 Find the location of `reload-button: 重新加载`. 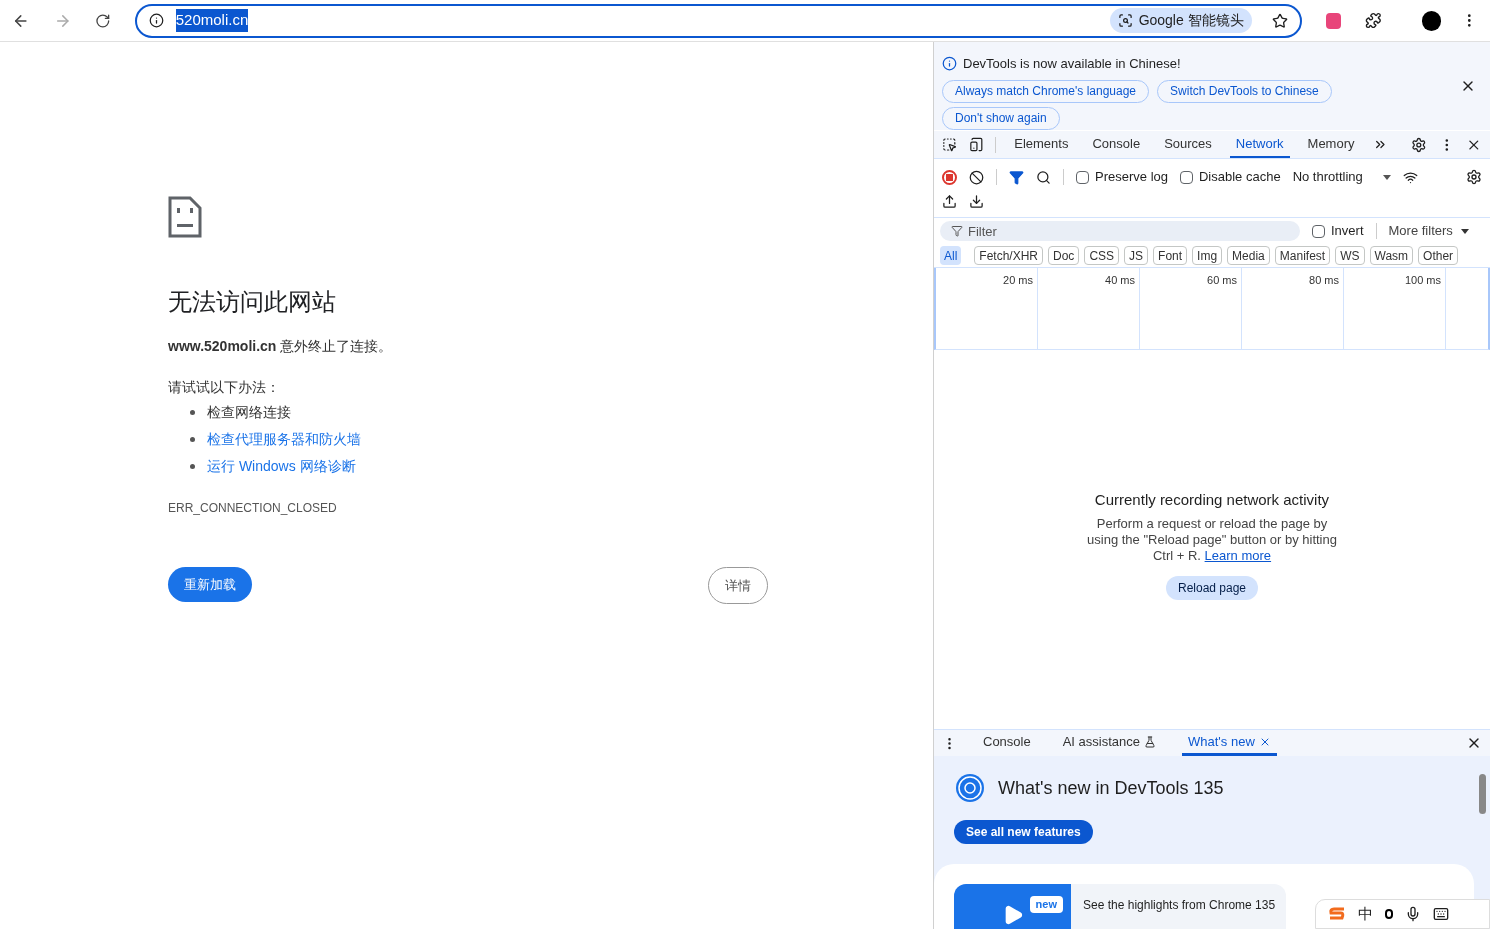

reload-button: 重新加载 is located at coordinates (210, 584).